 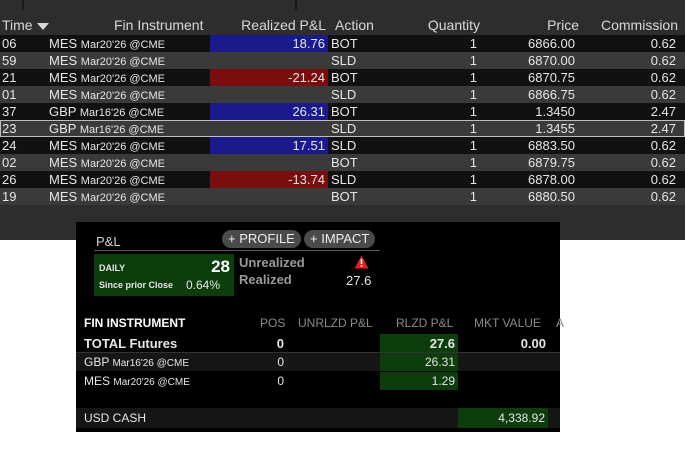 I want to click on trade-price: 6870.00, so click(x=551, y=60).